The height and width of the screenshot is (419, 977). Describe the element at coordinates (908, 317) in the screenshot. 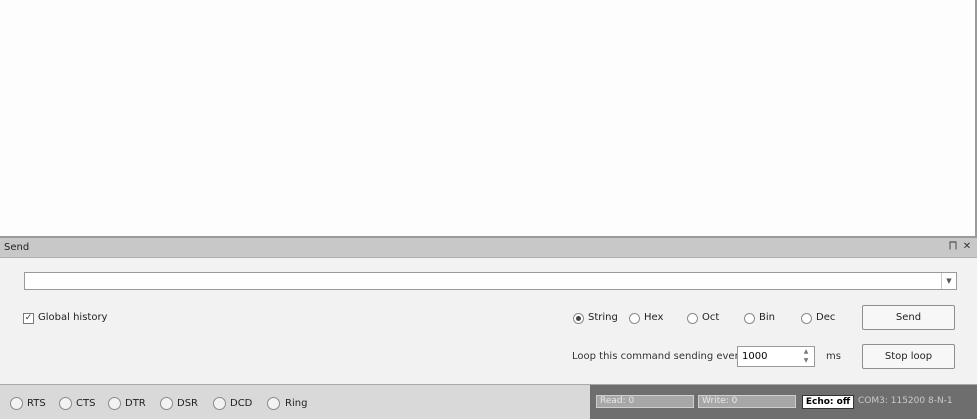

I see `send-button: Send` at that location.